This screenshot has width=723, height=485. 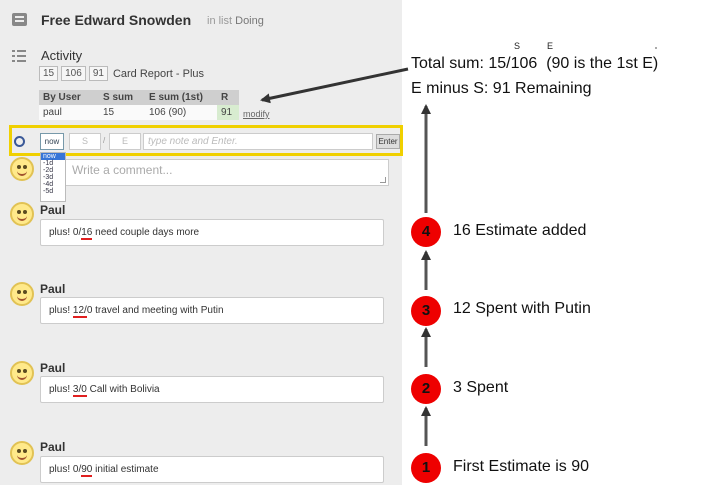 I want to click on step-3-text: 12 Spent with Putin, so click(x=522, y=308).